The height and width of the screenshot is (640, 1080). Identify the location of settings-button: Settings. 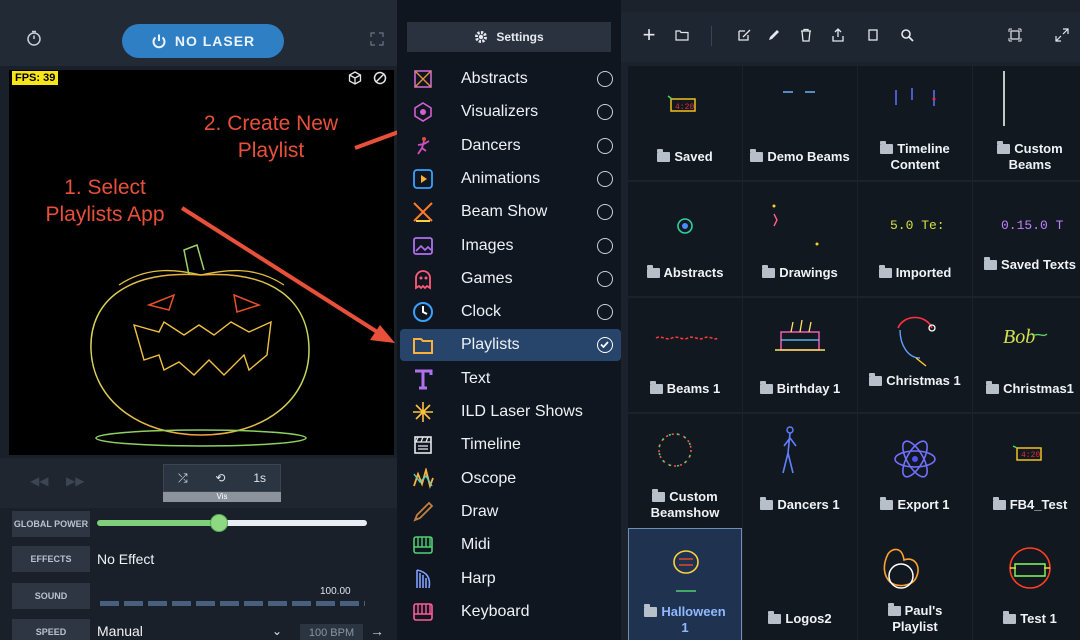
(509, 37).